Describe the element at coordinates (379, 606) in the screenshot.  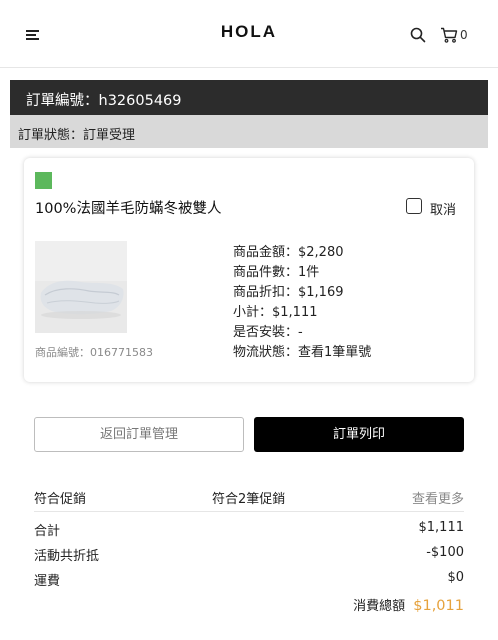
I see `grand-total-label: 消費總額` at that location.